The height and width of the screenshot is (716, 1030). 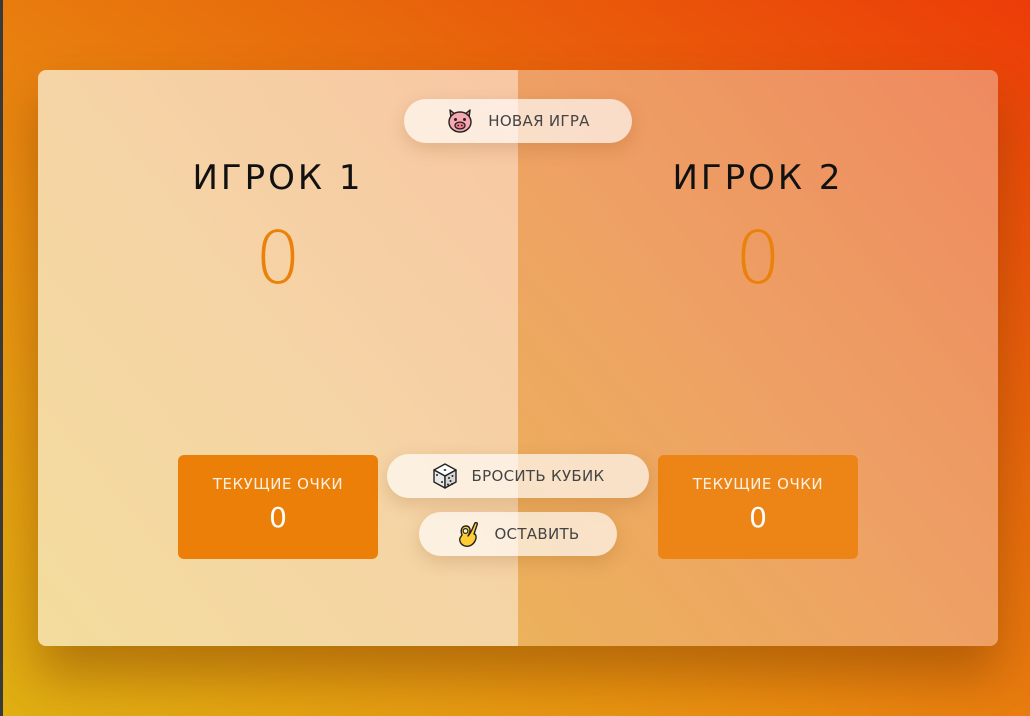 What do you see at coordinates (278, 258) in the screenshot?
I see `player-1-total-score: 0` at bounding box center [278, 258].